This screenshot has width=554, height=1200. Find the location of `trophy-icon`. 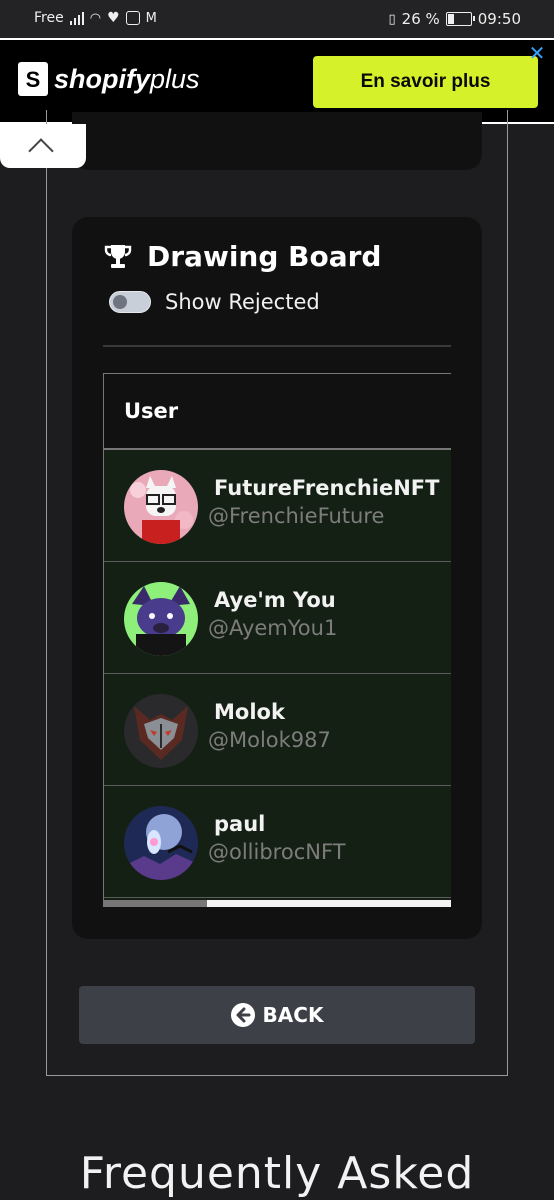

trophy-icon is located at coordinates (118, 256).